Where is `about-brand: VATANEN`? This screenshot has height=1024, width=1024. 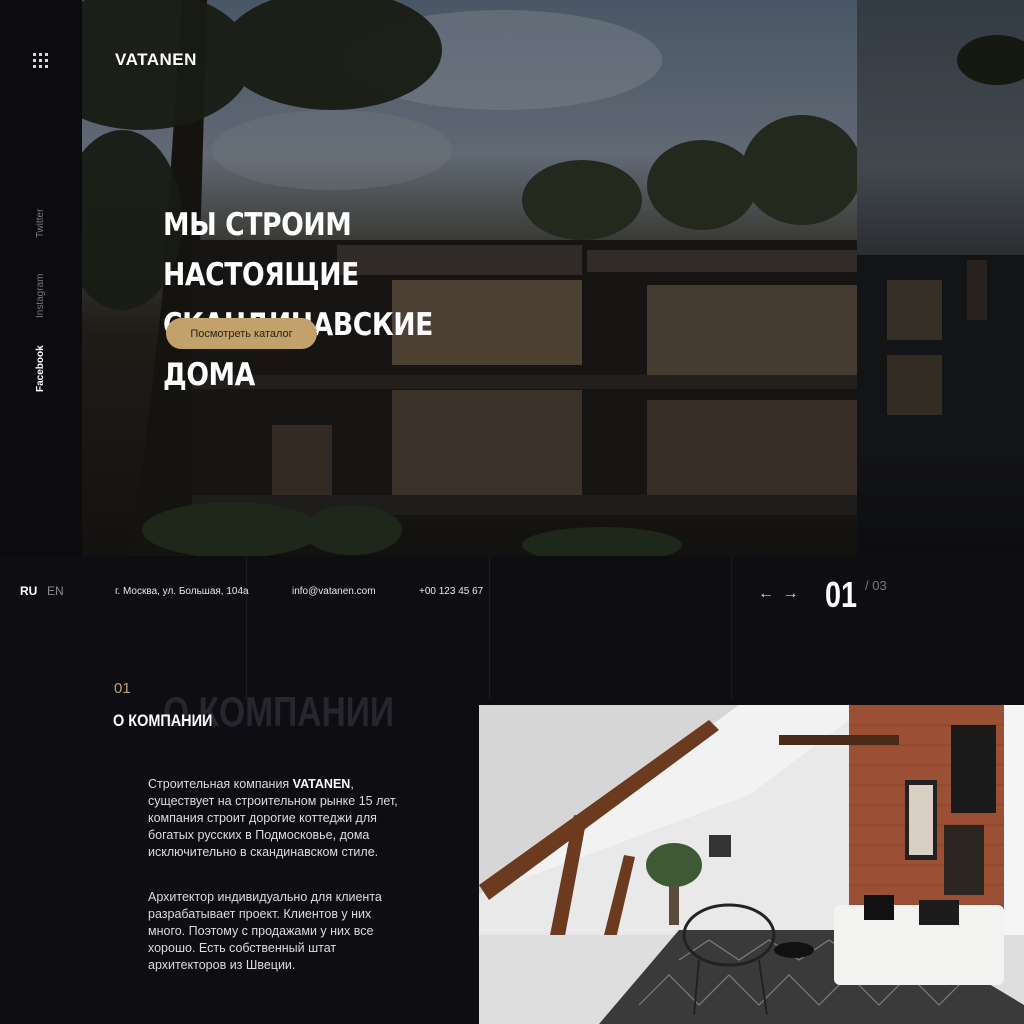 about-brand: VATANEN is located at coordinates (321, 784).